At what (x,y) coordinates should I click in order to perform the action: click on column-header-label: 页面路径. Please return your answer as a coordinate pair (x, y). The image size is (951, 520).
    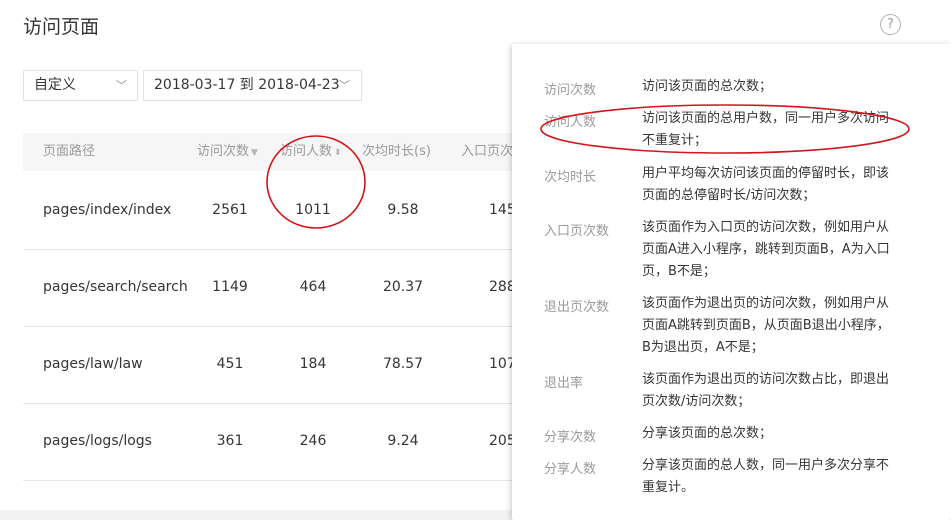
    Looking at the image, I should click on (69, 151).